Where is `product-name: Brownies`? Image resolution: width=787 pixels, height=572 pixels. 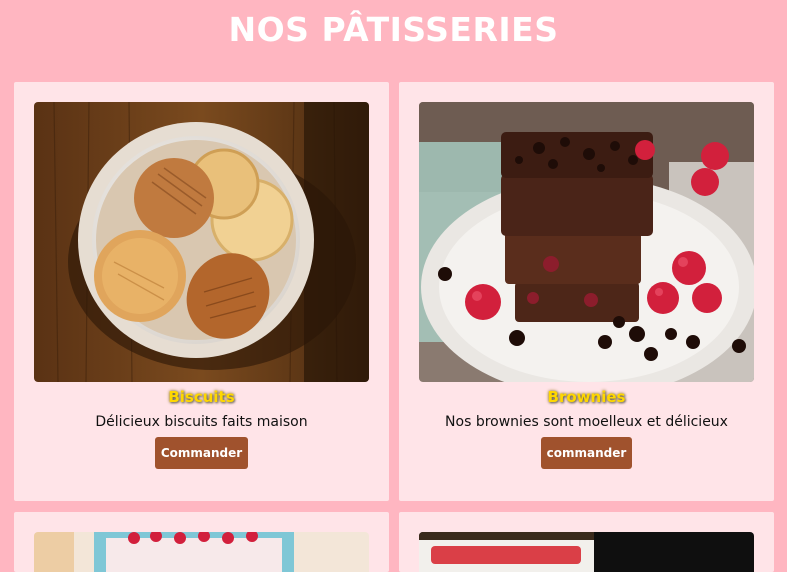 product-name: Brownies is located at coordinates (586, 397).